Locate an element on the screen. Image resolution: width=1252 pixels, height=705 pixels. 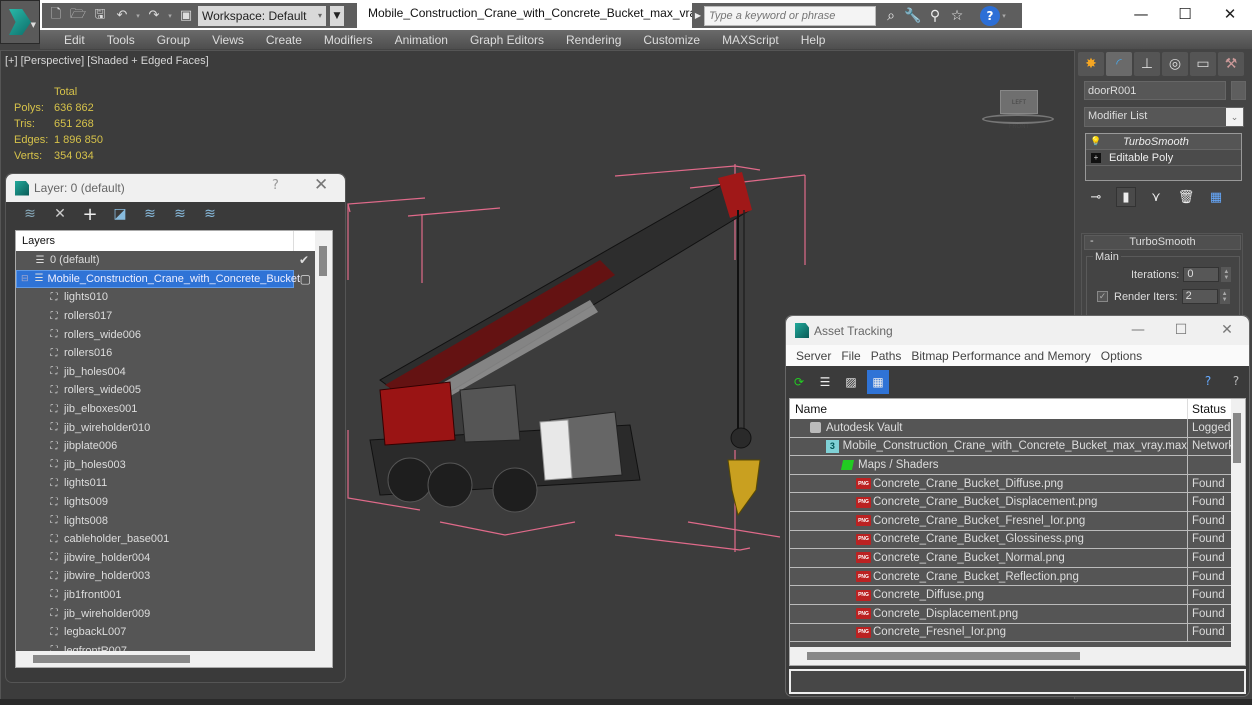
viewcube-face: LEFT FRONT is located at coordinates (1019, 110).